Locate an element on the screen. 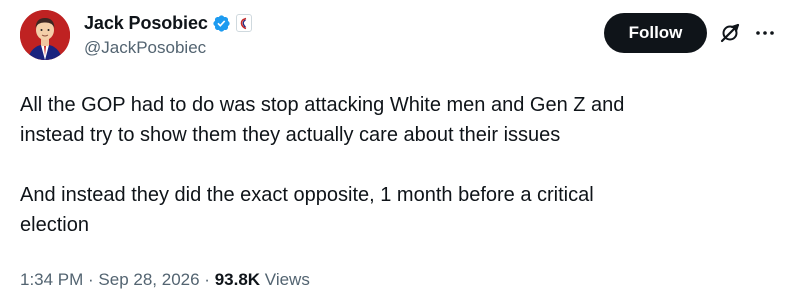 The height and width of the screenshot is (300, 800). more-options-icon is located at coordinates (765, 33).